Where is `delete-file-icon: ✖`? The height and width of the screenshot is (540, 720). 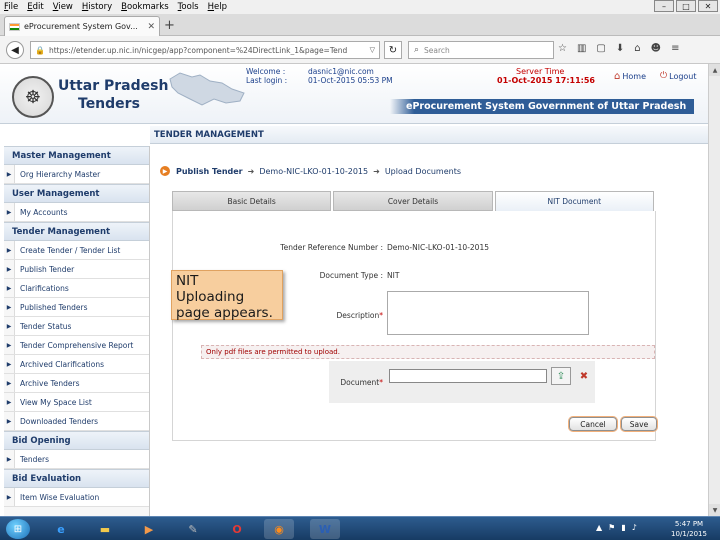 delete-file-icon: ✖ is located at coordinates (584, 376).